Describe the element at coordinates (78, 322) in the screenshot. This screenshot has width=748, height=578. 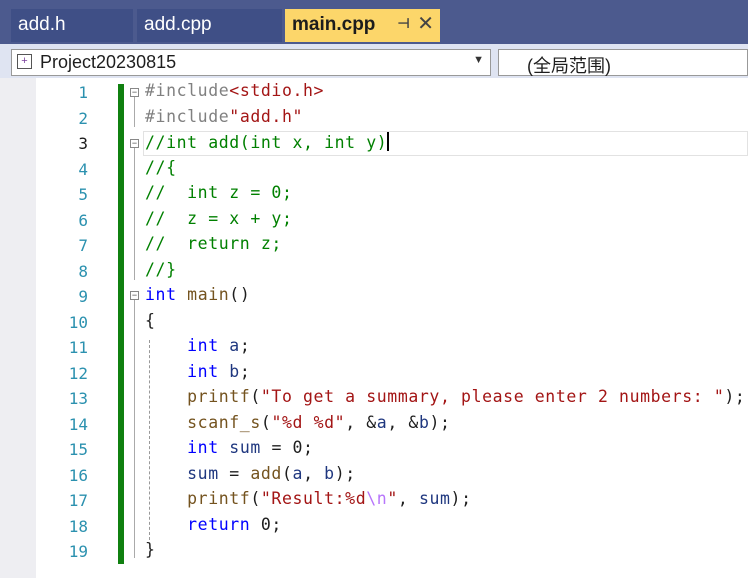
I see `line-number: 10` at that location.